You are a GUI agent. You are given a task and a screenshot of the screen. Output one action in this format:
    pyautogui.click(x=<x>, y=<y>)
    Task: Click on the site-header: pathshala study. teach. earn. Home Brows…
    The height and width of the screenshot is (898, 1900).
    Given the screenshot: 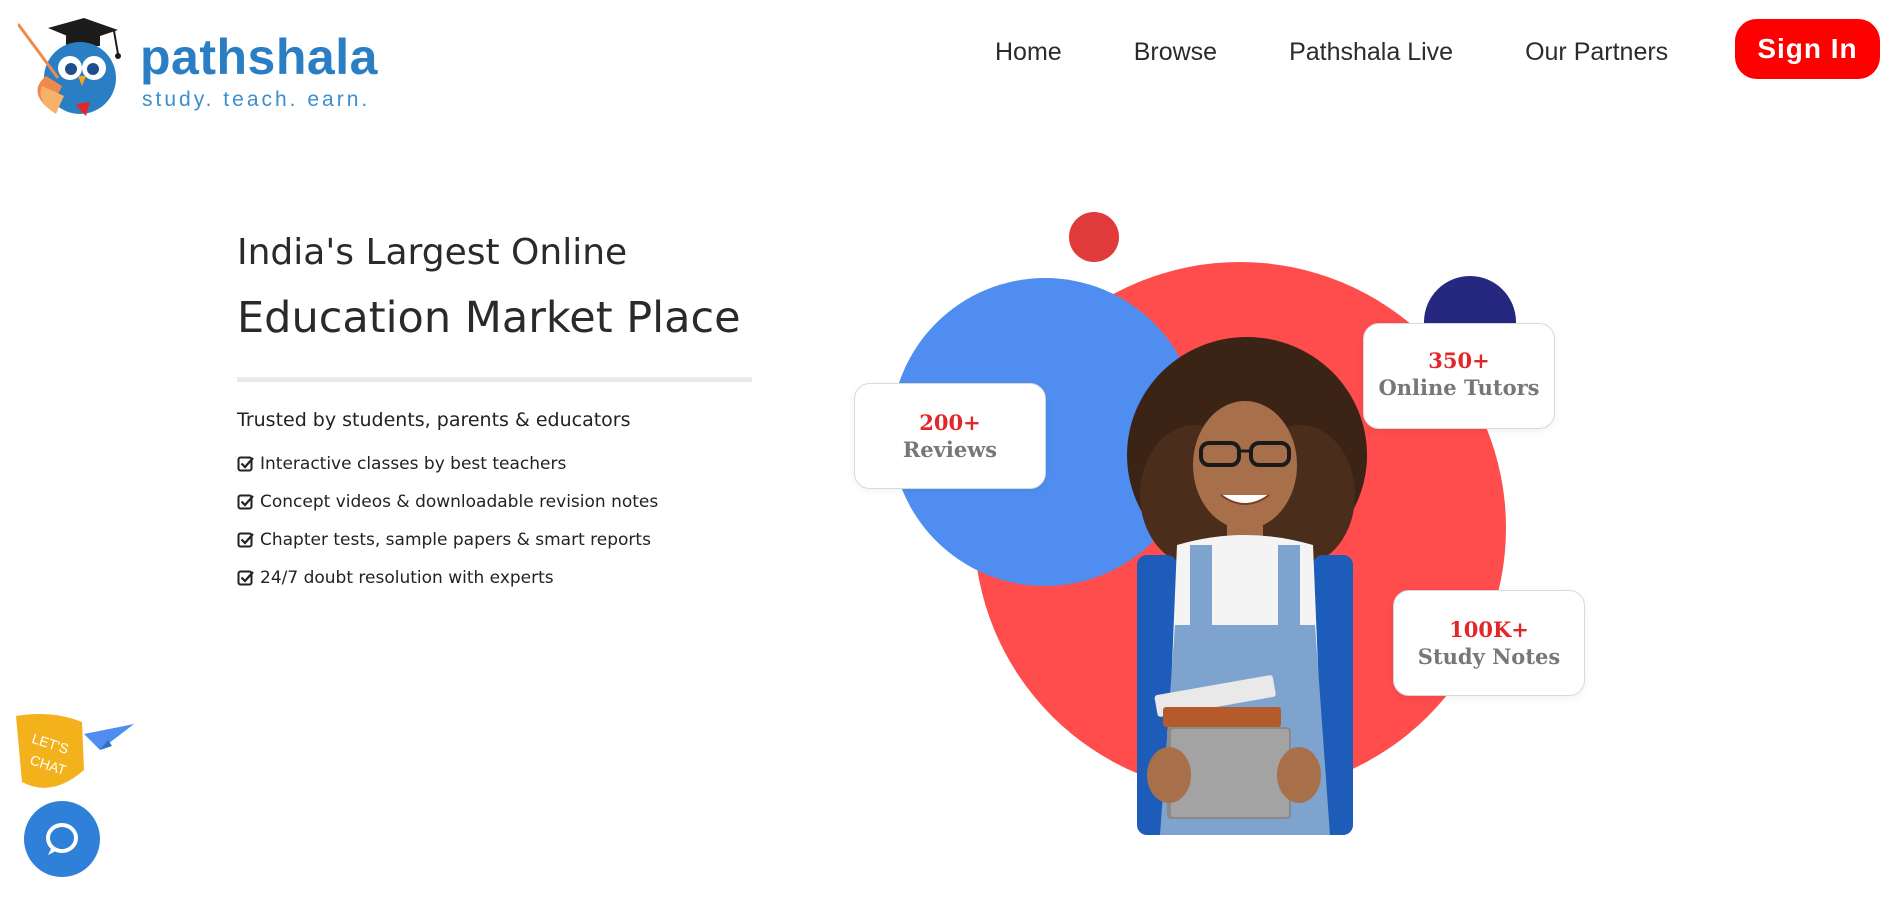 What is the action you would take?
    pyautogui.click(x=950, y=65)
    